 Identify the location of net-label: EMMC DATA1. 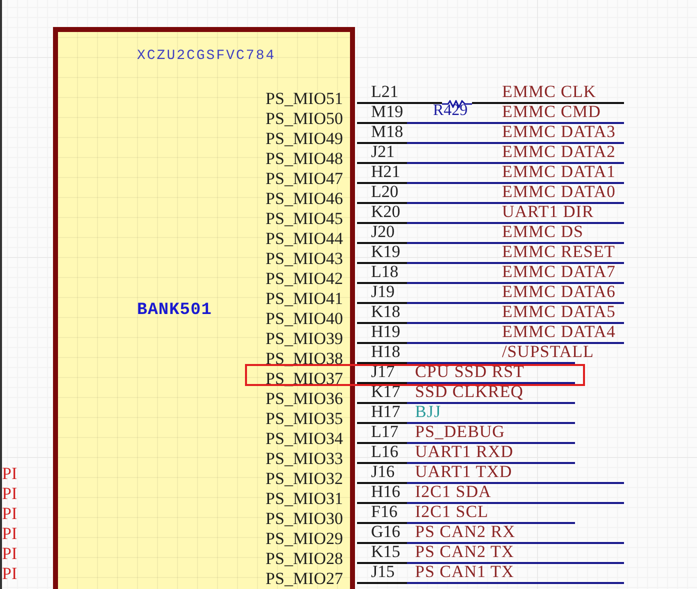
(559, 171).